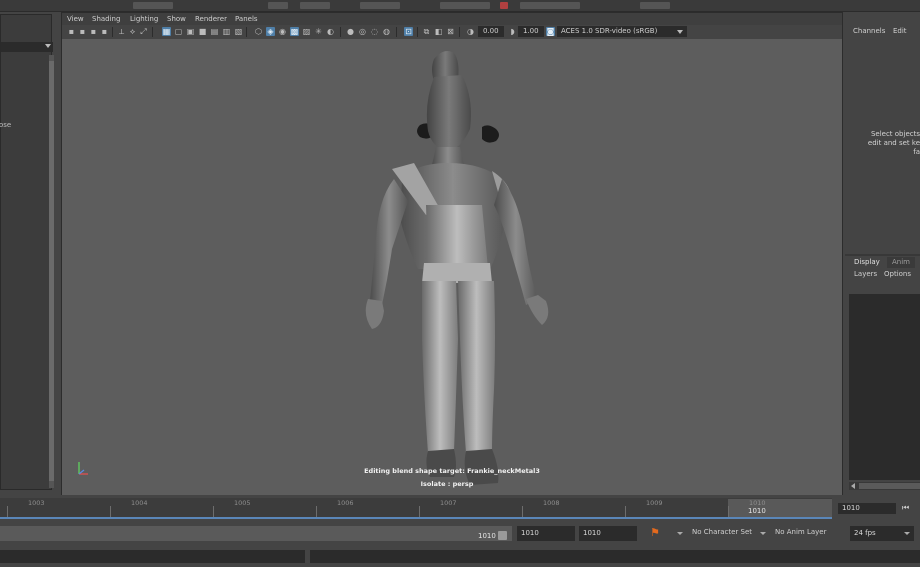 This screenshot has height=567, width=920. Describe the element at coordinates (176, 19) in the screenshot. I see `menu-show: Show` at that location.